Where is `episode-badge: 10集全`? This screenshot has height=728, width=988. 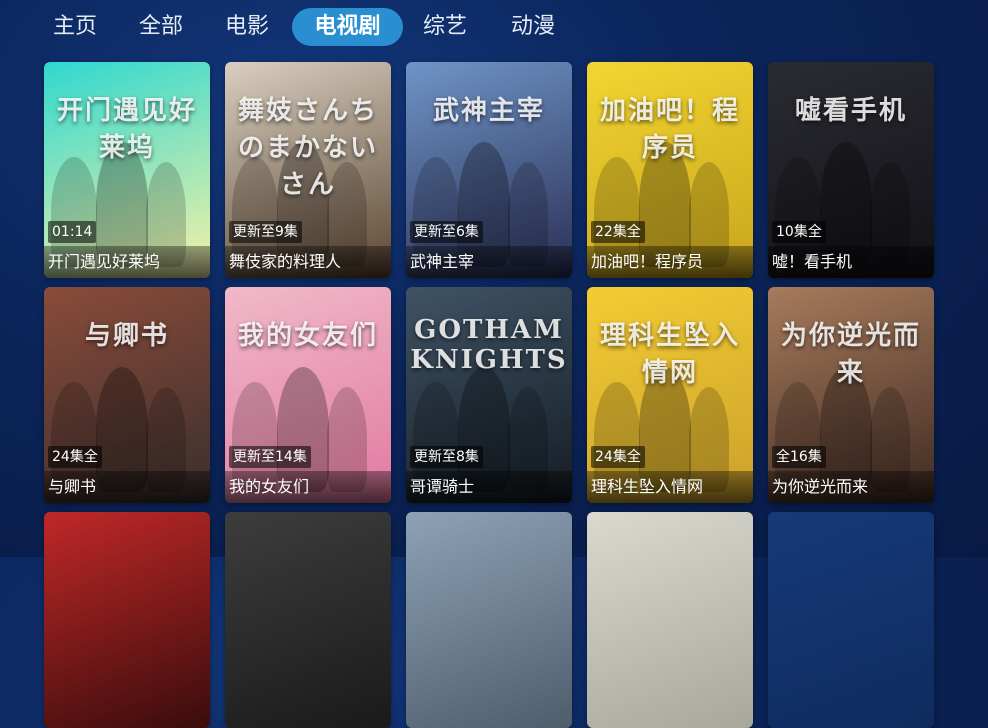 episode-badge: 10集全 is located at coordinates (799, 232).